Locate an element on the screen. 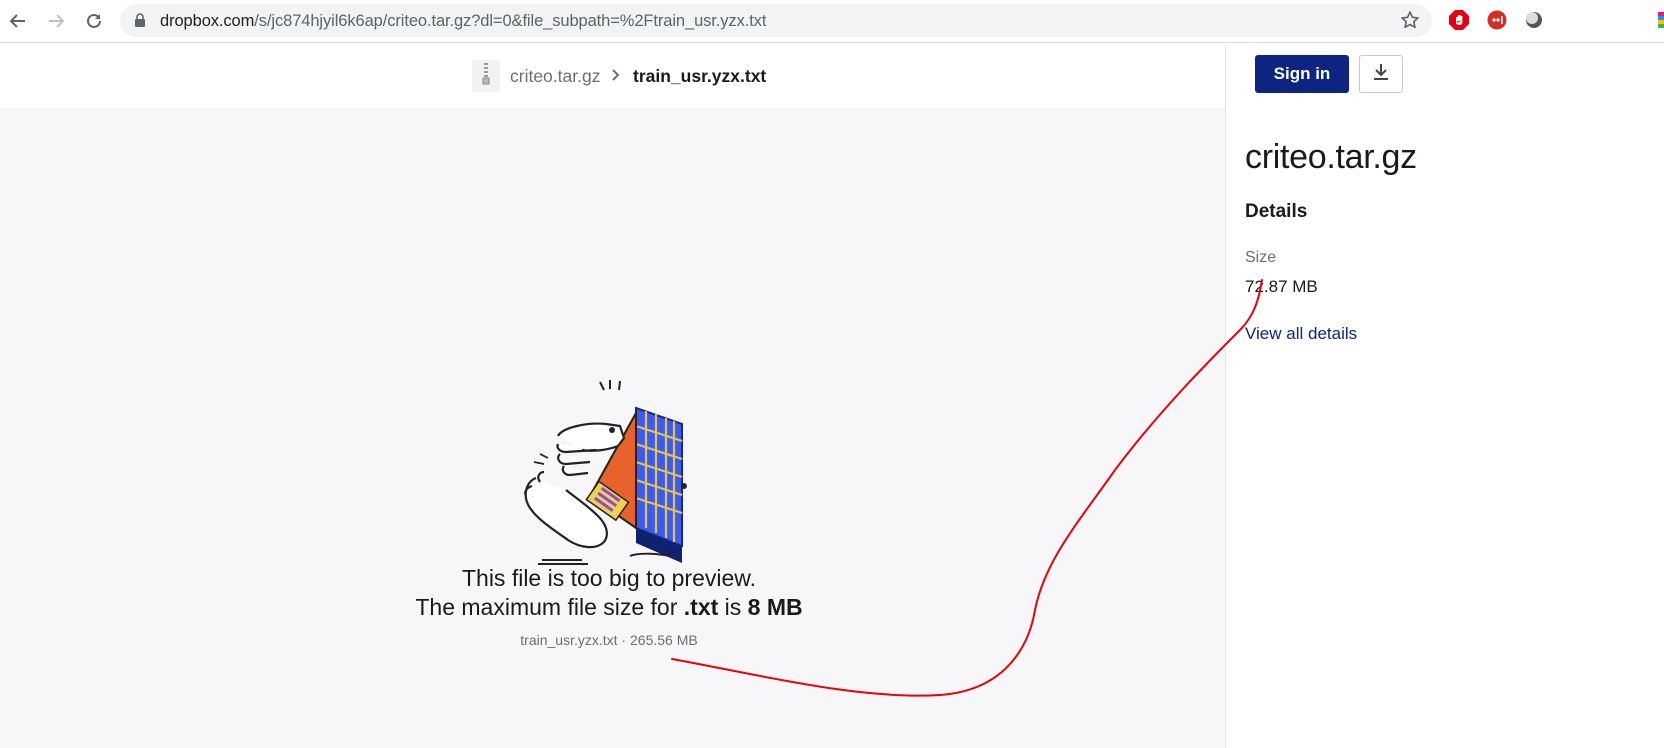  breadcrumb: criteo.tar.gz train_usr.yzx.txt is located at coordinates (612, 76).